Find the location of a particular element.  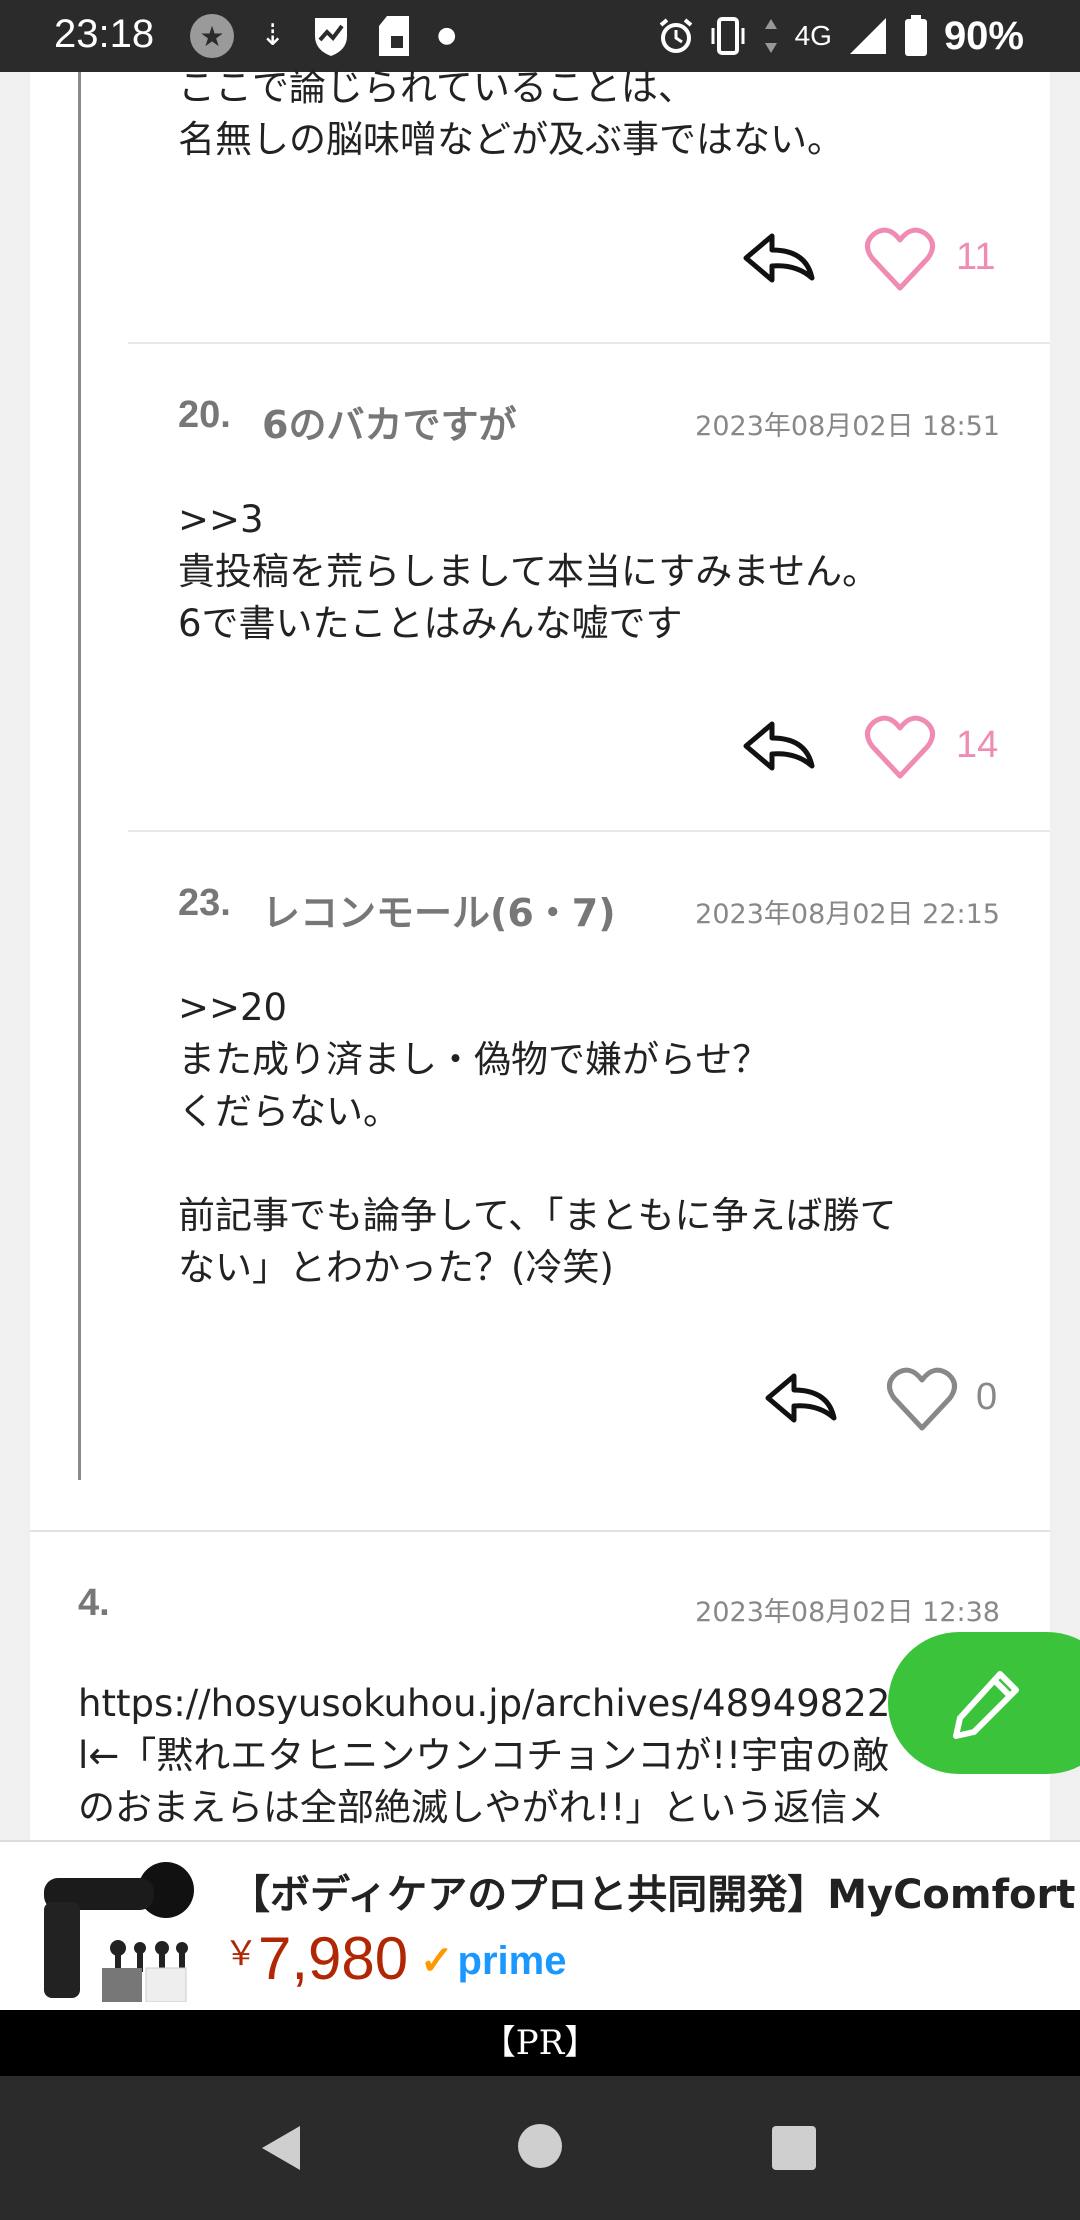

battery-percent: 90% is located at coordinates (983, 35).